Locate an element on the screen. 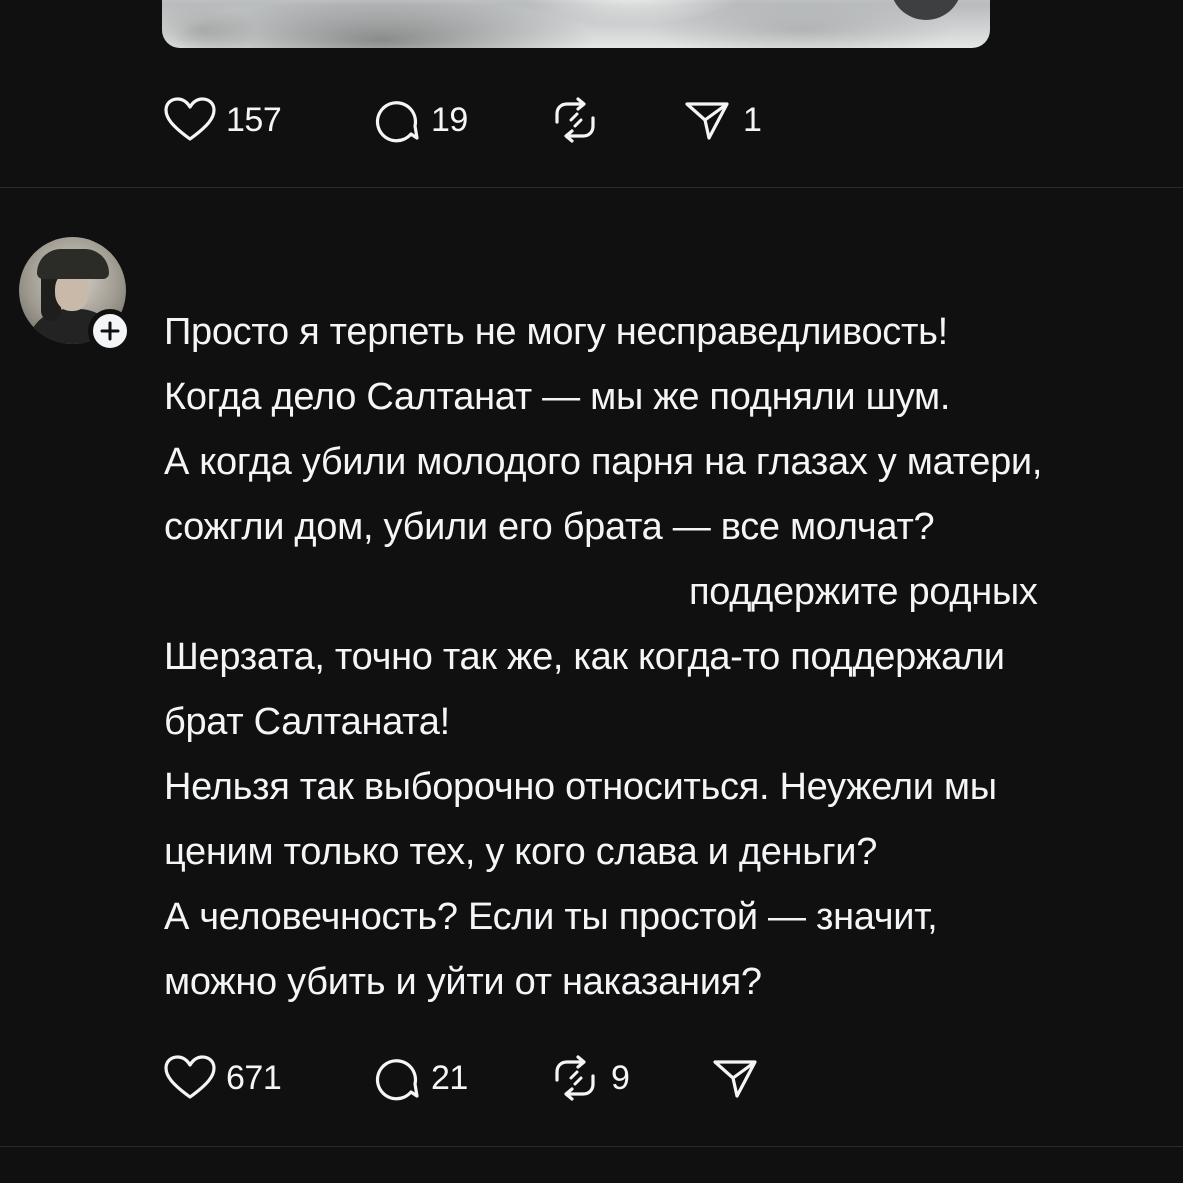  repost-count: 9 is located at coordinates (620, 1077).